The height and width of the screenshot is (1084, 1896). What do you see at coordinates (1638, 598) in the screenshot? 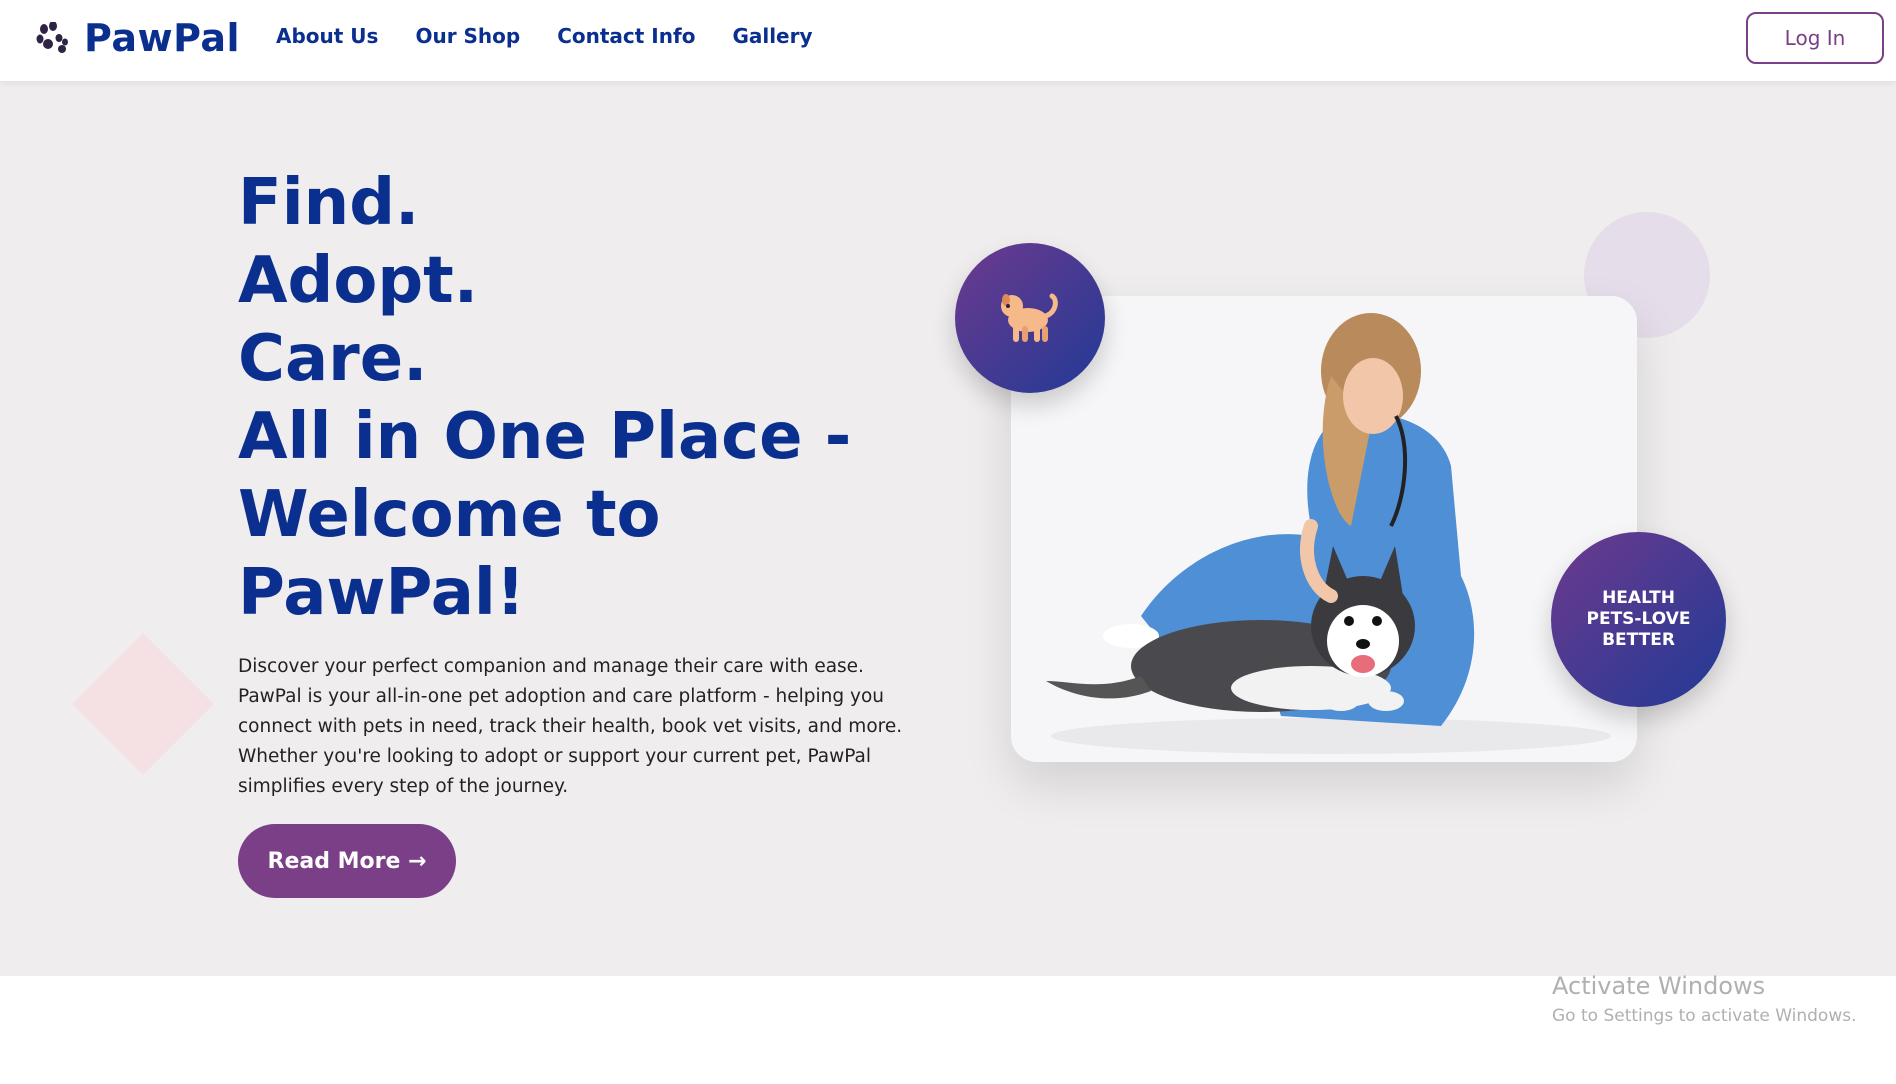
I see `badge-line: HEALTH` at bounding box center [1638, 598].